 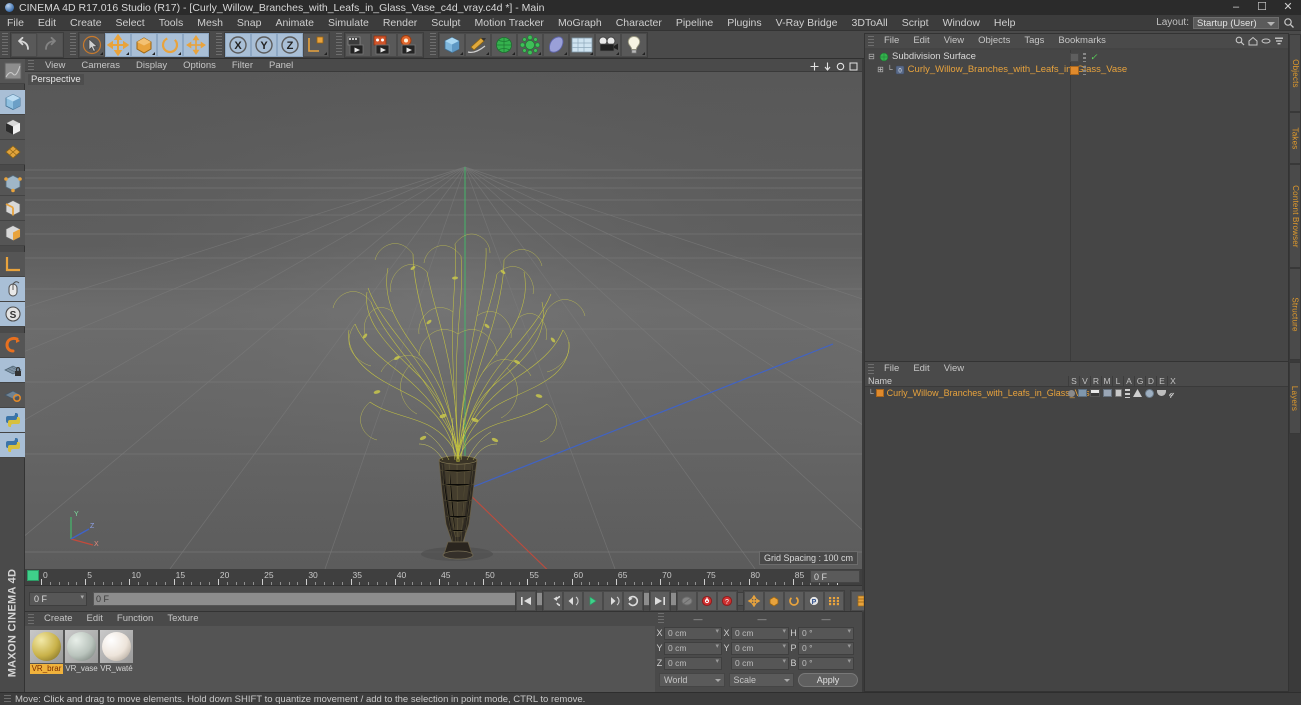 I want to click on deformer-icon, so click(x=556, y=44).